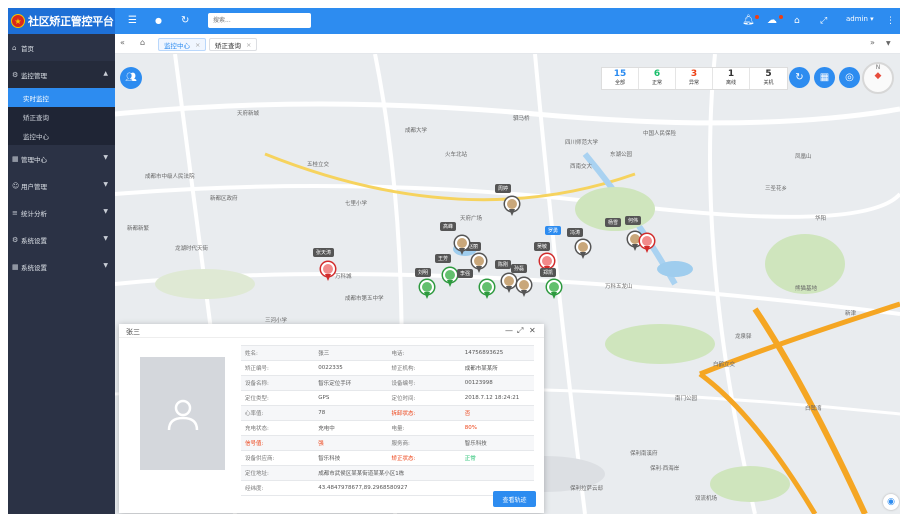  I want to click on refresh-map-button: ↻, so click(799, 77).